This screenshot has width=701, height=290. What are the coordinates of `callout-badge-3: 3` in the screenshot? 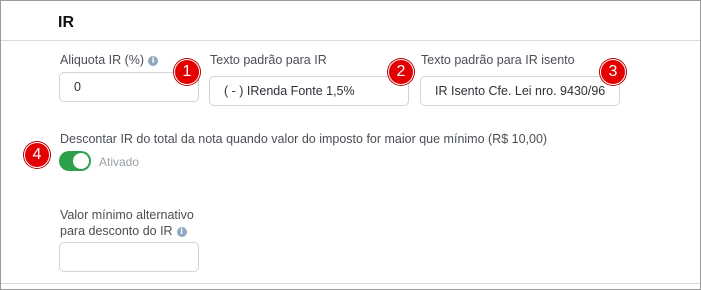 It's located at (613, 72).